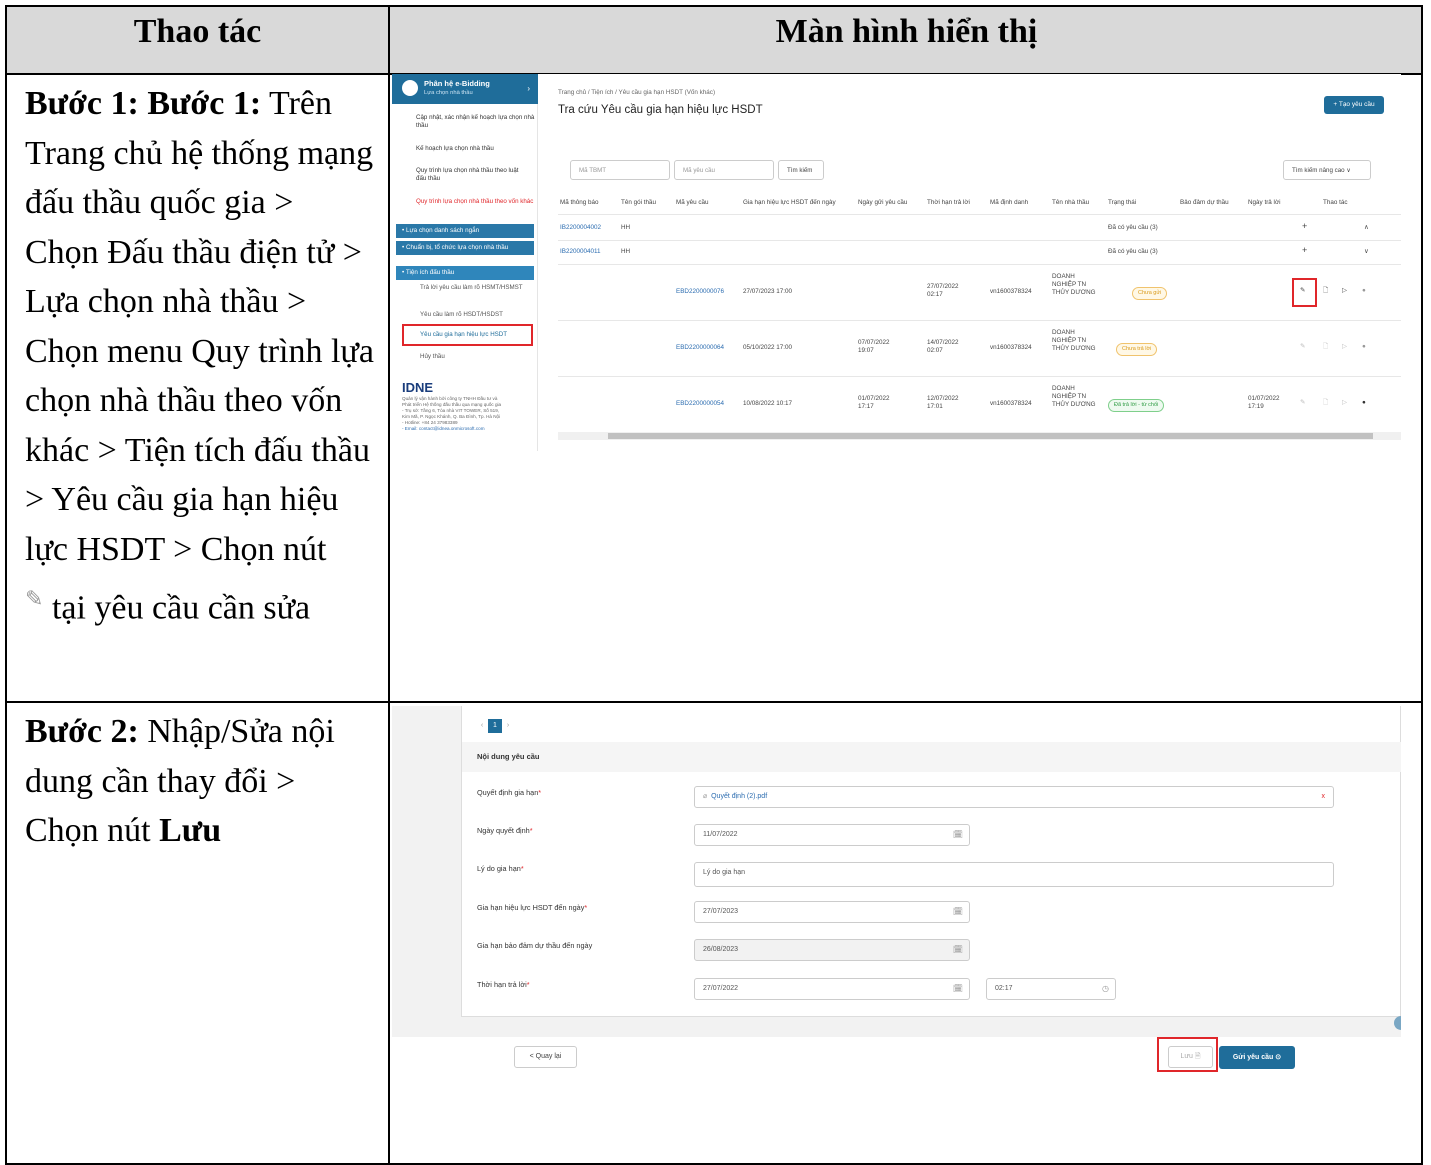 The height and width of the screenshot is (1165, 1431). Describe the element at coordinates (465, 89) in the screenshot. I see `app-header: Phân hệ e-Bidding Lựa chọn nhà thầu ›` at that location.